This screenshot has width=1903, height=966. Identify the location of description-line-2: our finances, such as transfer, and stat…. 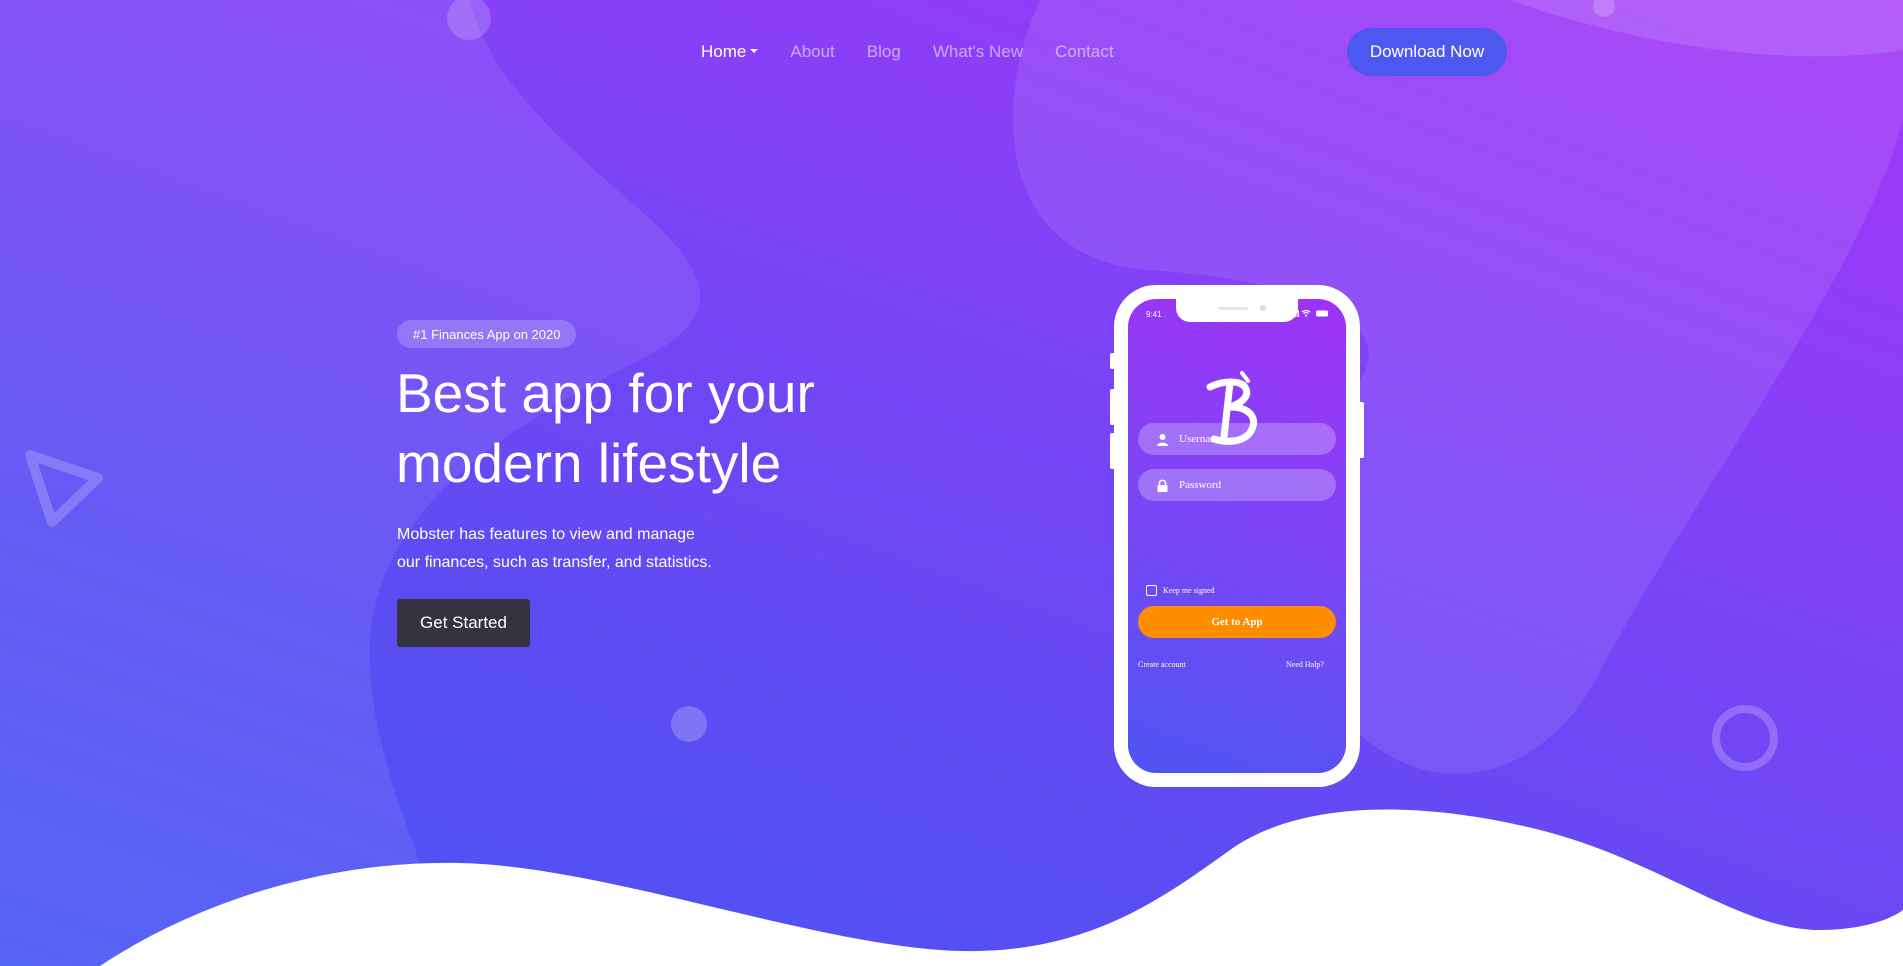
(554, 562).